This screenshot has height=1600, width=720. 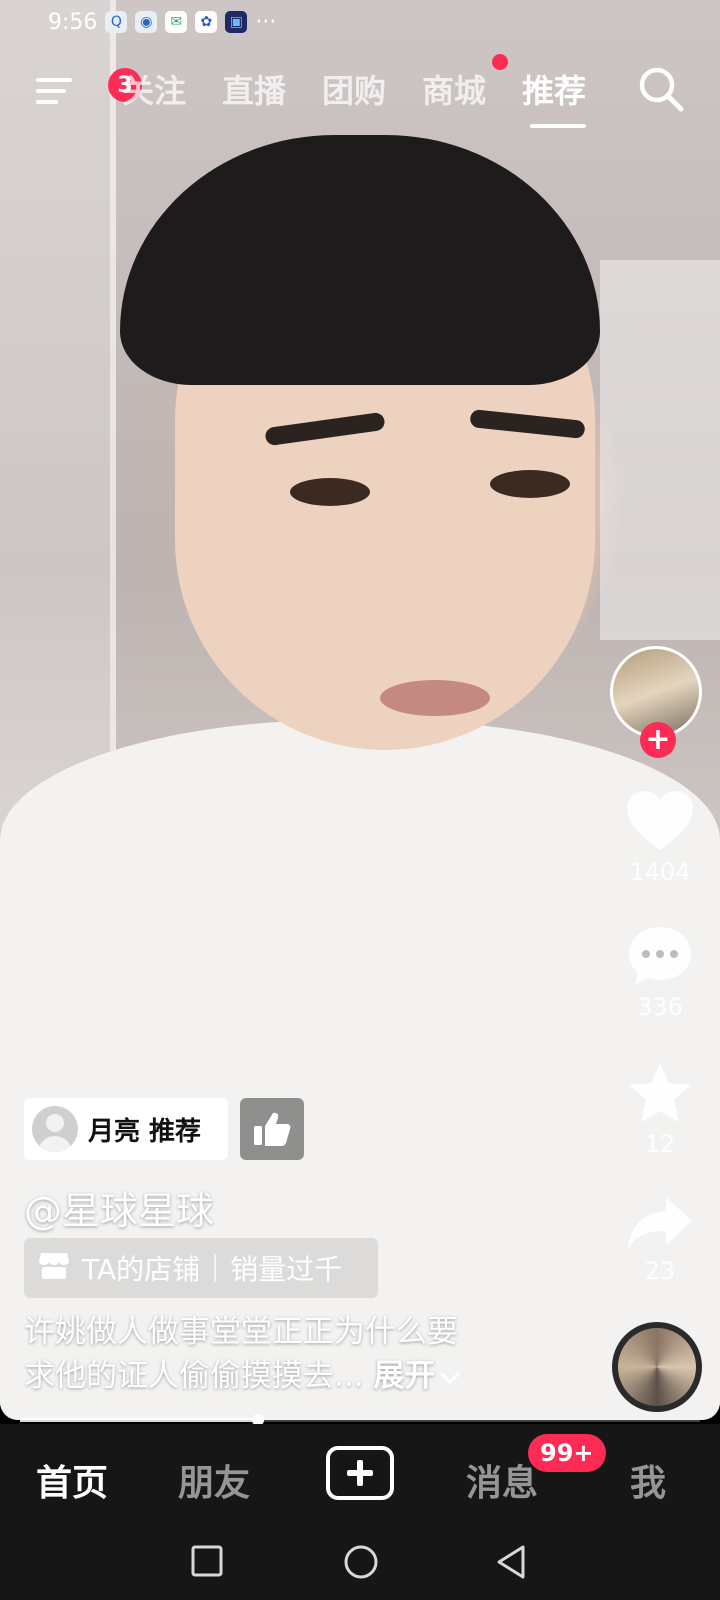 What do you see at coordinates (89, 88) in the screenshot?
I see `menu-button: 3` at bounding box center [89, 88].